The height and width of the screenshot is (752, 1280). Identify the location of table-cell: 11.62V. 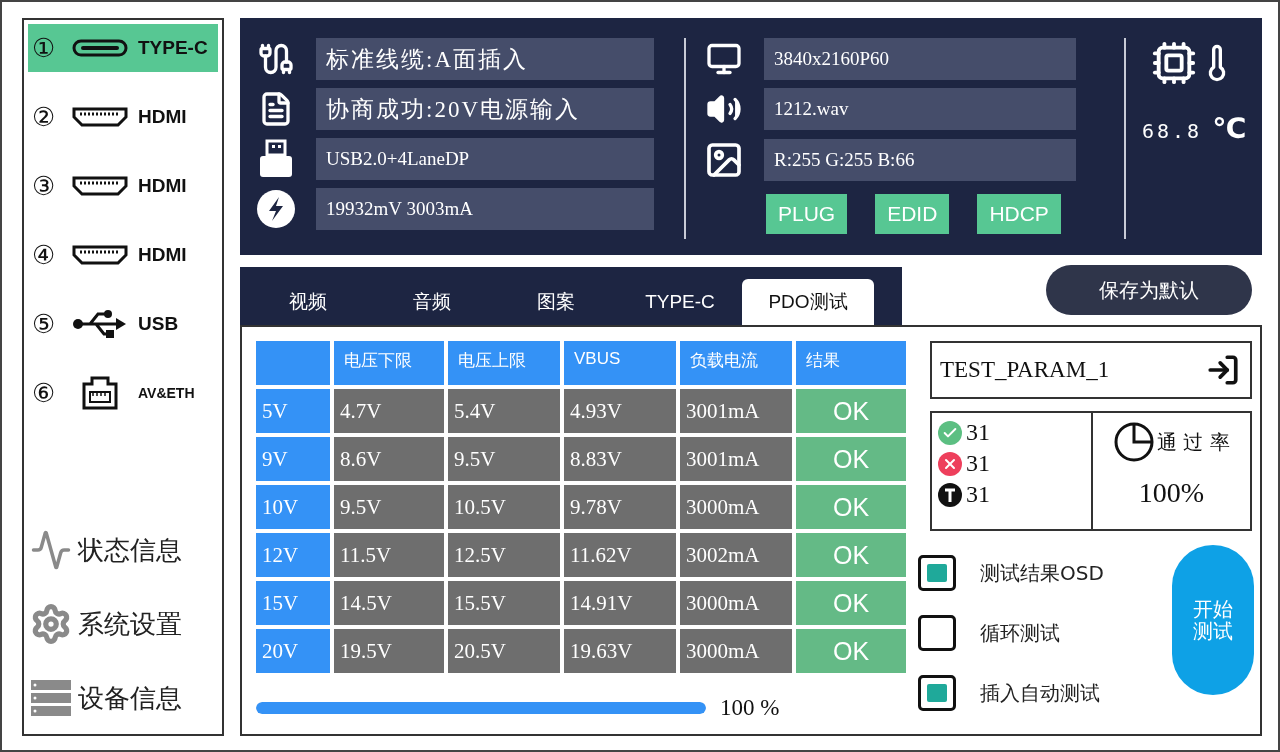
(620, 555).